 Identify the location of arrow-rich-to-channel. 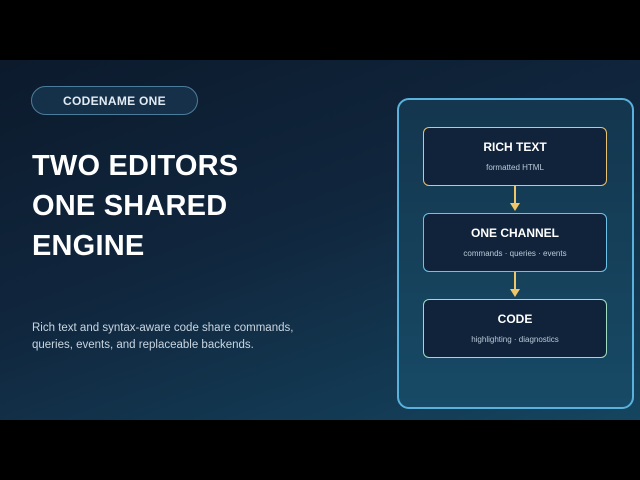
(515, 198).